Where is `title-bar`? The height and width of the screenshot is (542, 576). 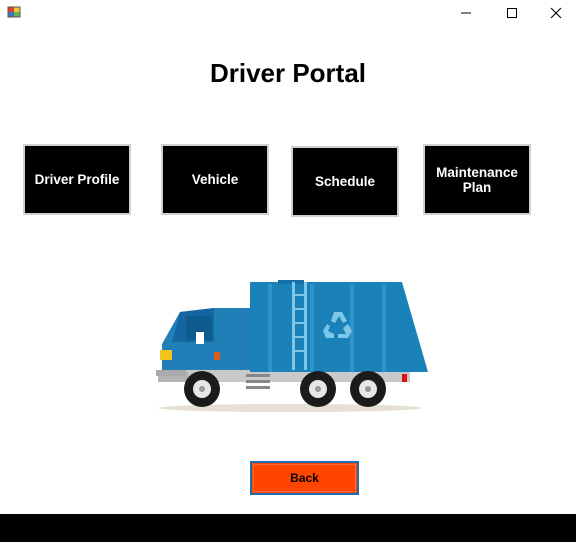 title-bar is located at coordinates (288, 13).